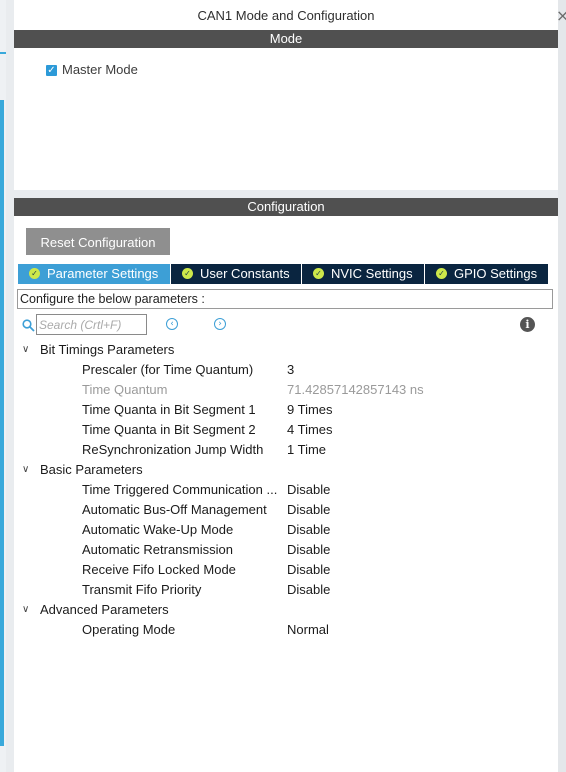 Image resolution: width=566 pixels, height=772 pixels. Describe the element at coordinates (98, 241) in the screenshot. I see `reset-configuration-button: Reset Configuration` at that location.